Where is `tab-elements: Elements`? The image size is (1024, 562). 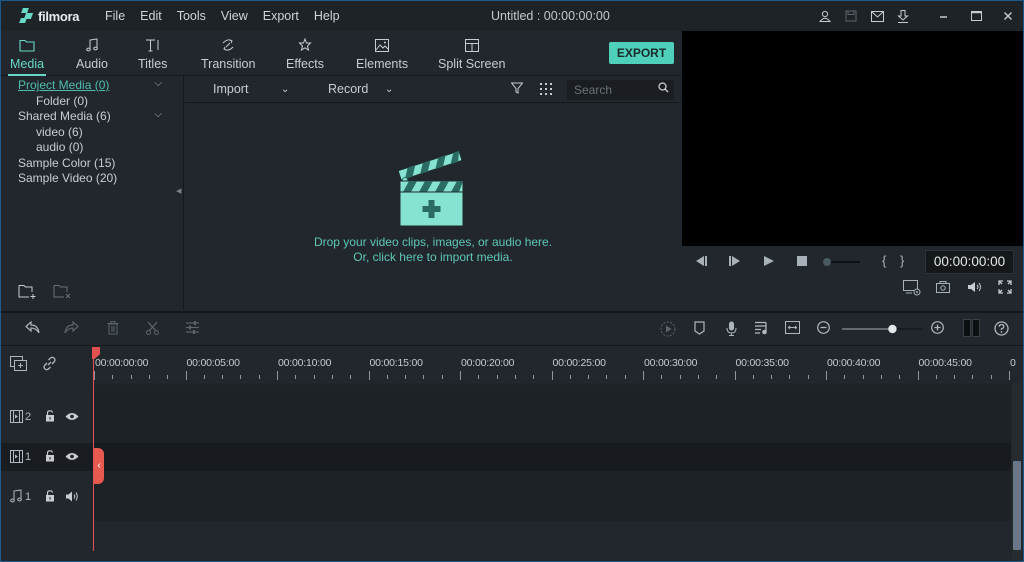
tab-elements: Elements is located at coordinates (382, 53).